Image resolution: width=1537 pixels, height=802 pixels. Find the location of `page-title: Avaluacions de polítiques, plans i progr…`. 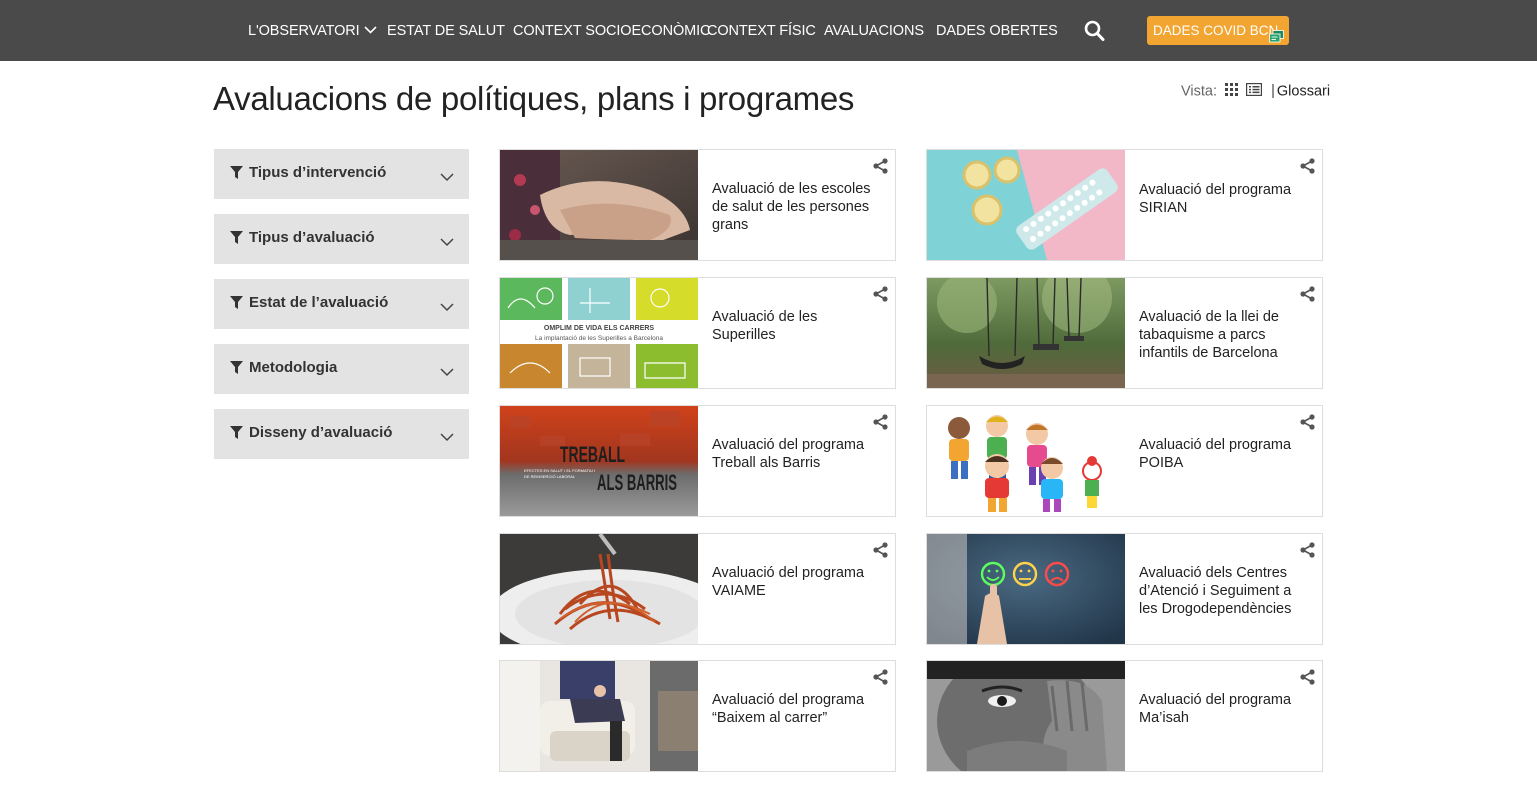

page-title: Avaluacions de polítiques, plans i progr… is located at coordinates (534, 98).